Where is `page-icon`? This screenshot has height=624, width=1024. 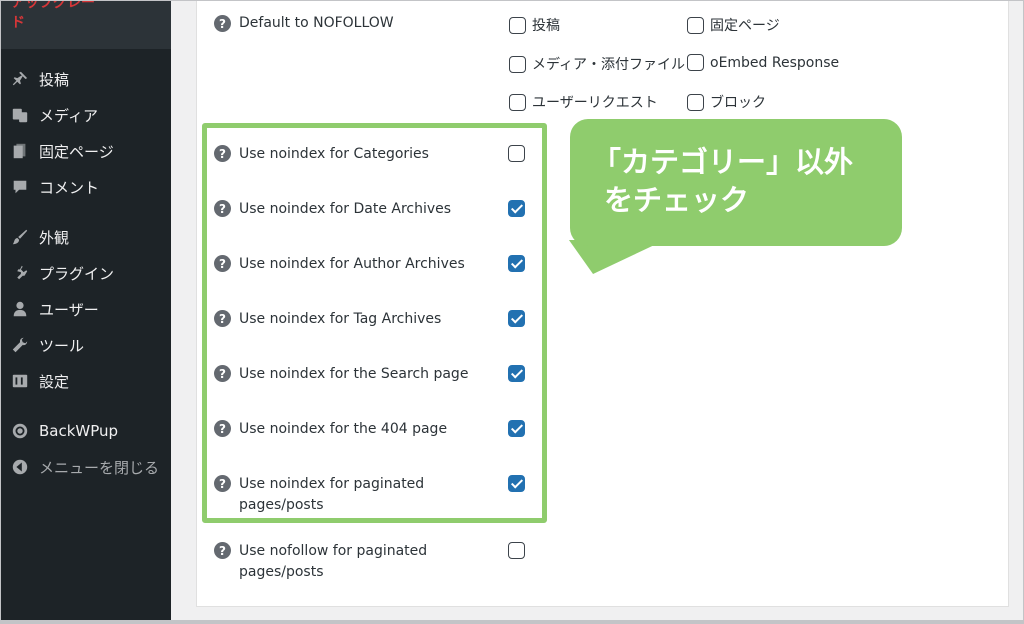
page-icon is located at coordinates (20, 151).